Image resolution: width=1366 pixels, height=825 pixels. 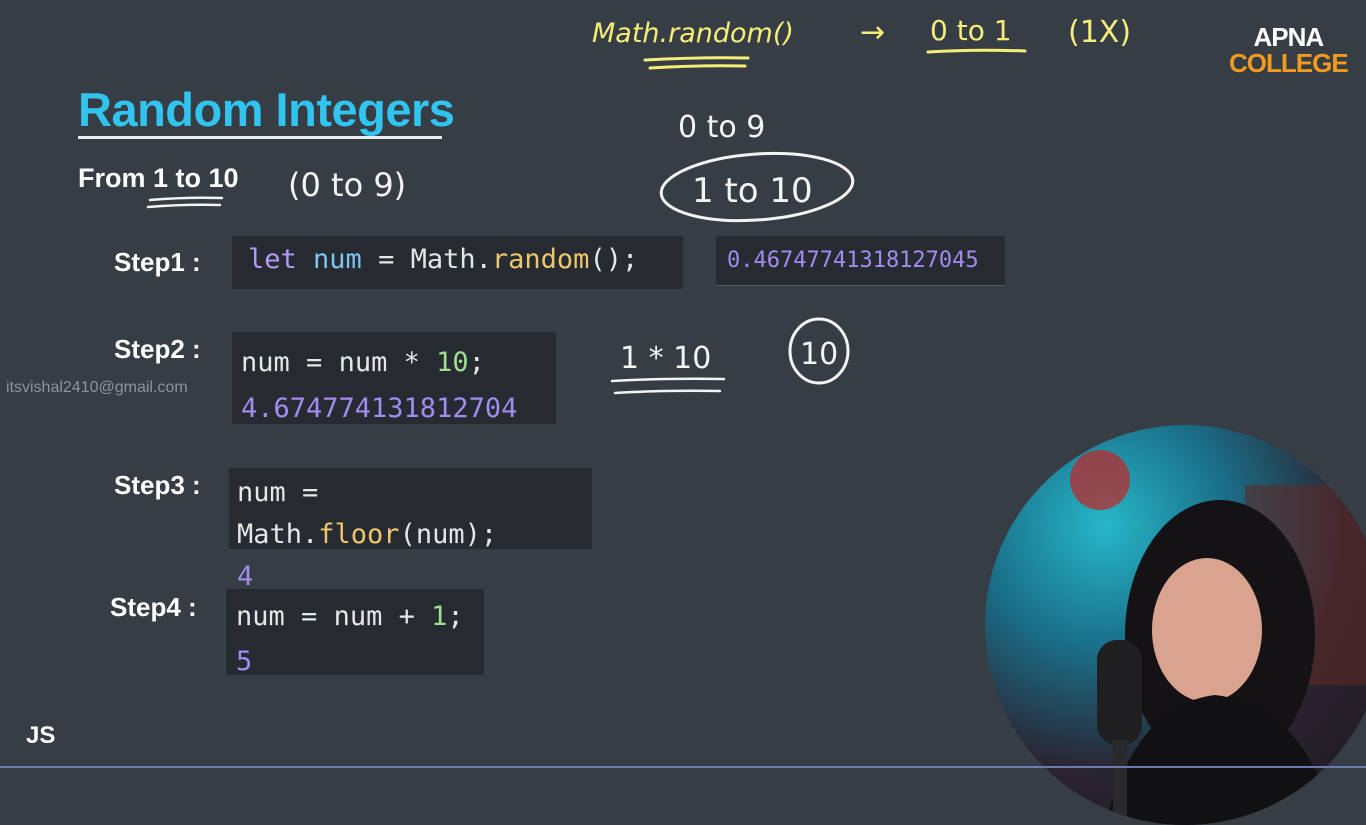 What do you see at coordinates (696, 63) in the screenshot?
I see `annotation-top-underline` at bounding box center [696, 63].